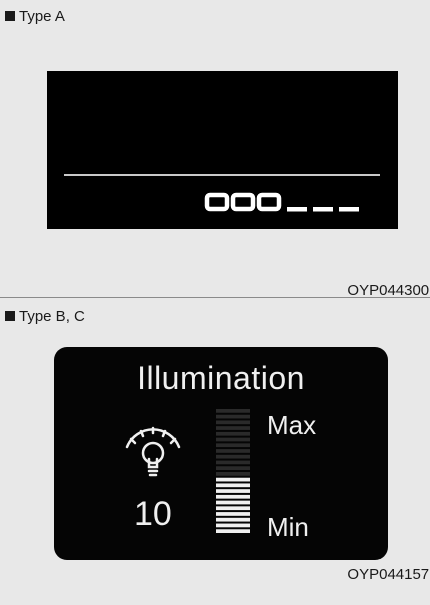 The width and height of the screenshot is (430, 605). I want to click on display-divider-line, so click(222, 175).